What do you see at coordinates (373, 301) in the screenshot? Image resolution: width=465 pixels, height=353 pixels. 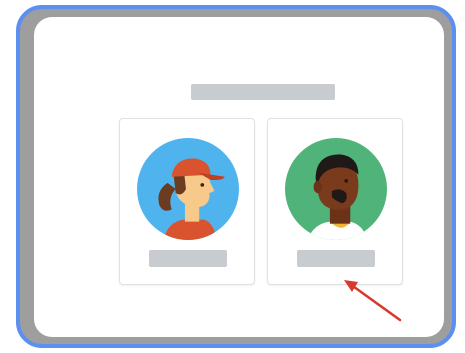 I see `arrow-icon` at bounding box center [373, 301].